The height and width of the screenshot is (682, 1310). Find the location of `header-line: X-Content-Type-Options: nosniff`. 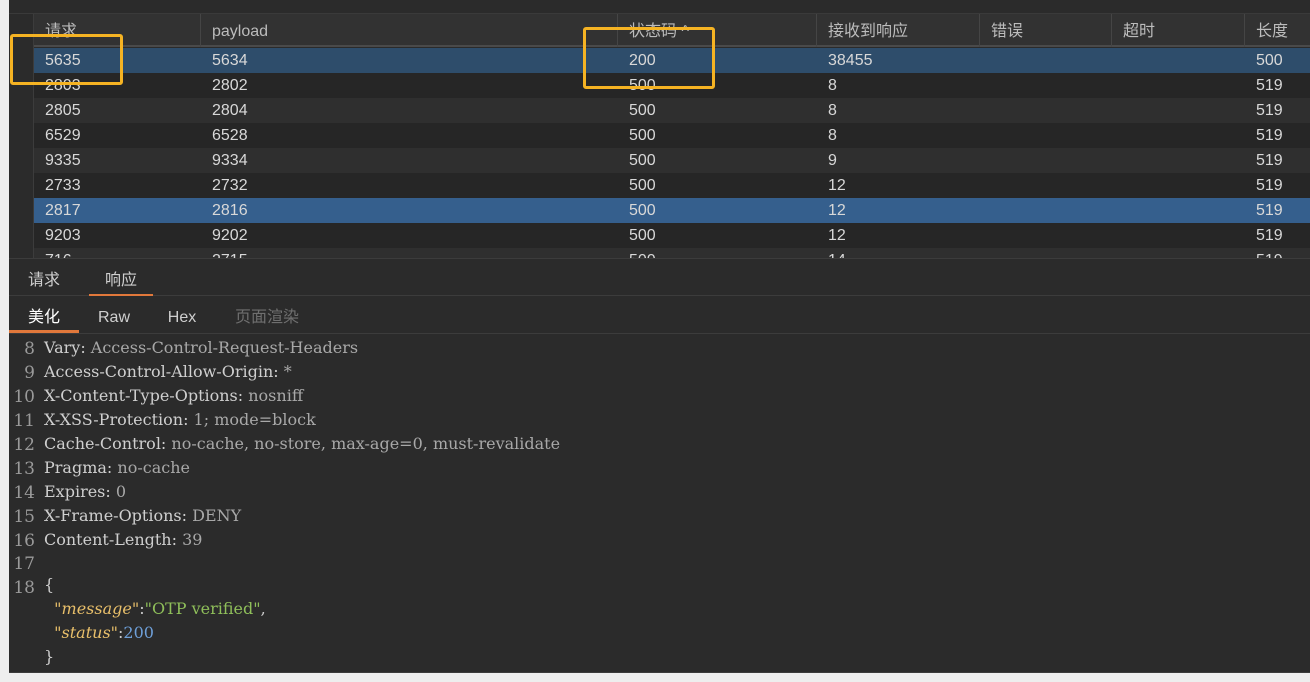

header-line: X-Content-Type-Options: nosniff is located at coordinates (173, 395).